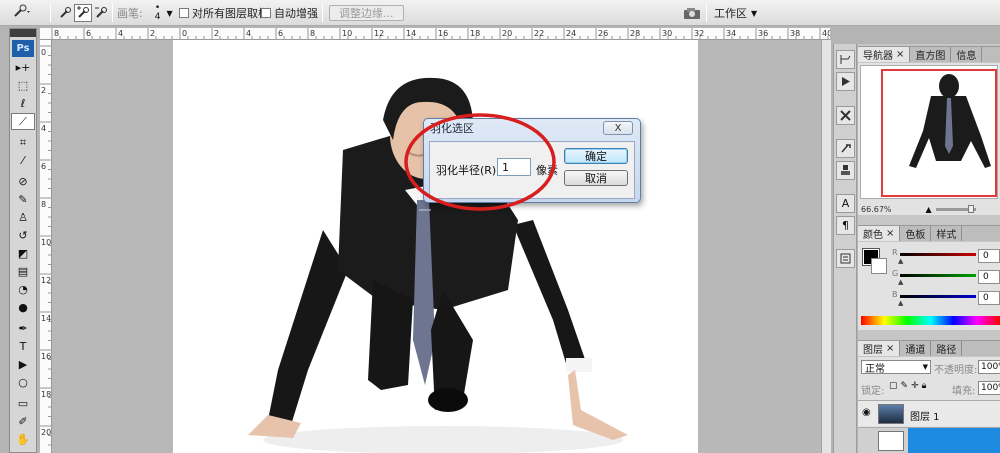 The image size is (1000, 453). I want to click on channel-value-r: 0, so click(989, 256).